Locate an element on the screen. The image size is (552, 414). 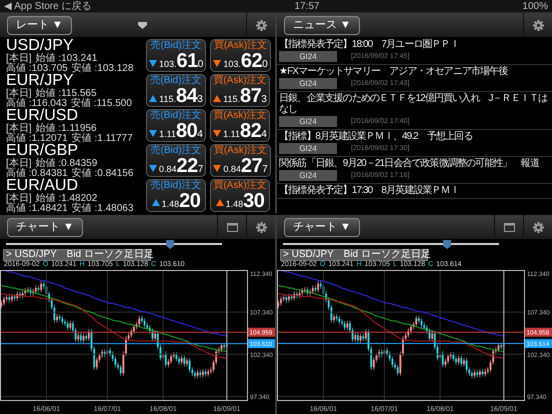
open-price: 始値 :103.241 is located at coordinates (67, 59).